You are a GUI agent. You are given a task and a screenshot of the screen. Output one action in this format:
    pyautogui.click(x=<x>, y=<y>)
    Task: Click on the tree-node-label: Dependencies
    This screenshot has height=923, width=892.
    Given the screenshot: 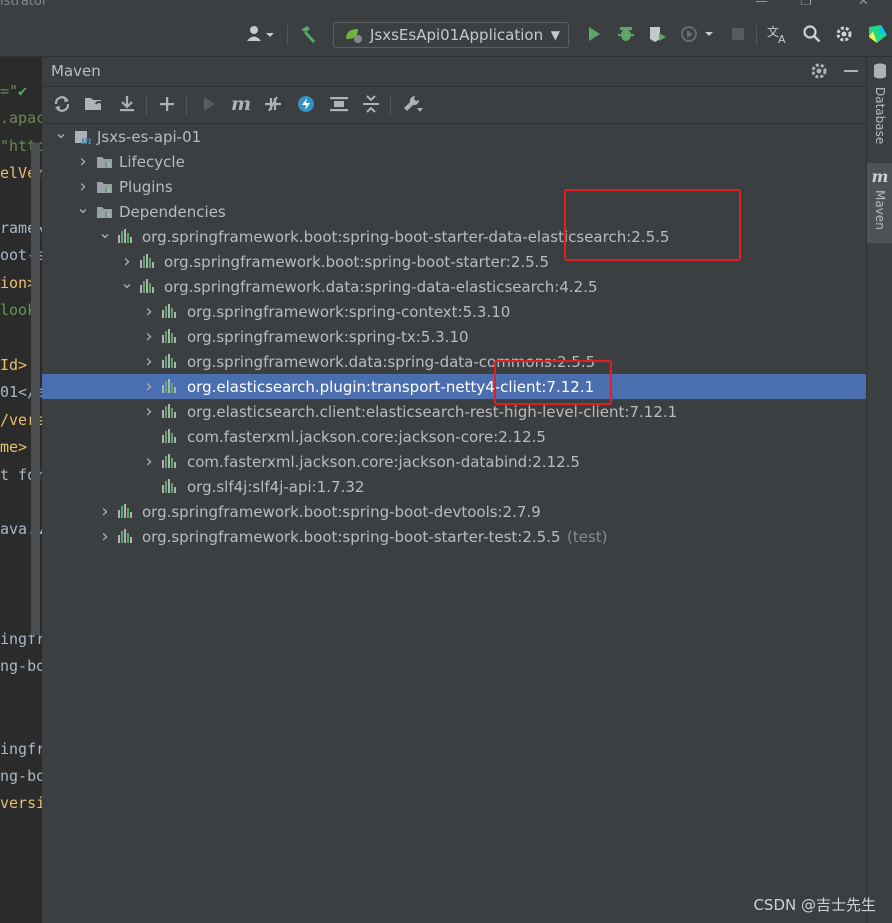 What is the action you would take?
    pyautogui.click(x=172, y=211)
    